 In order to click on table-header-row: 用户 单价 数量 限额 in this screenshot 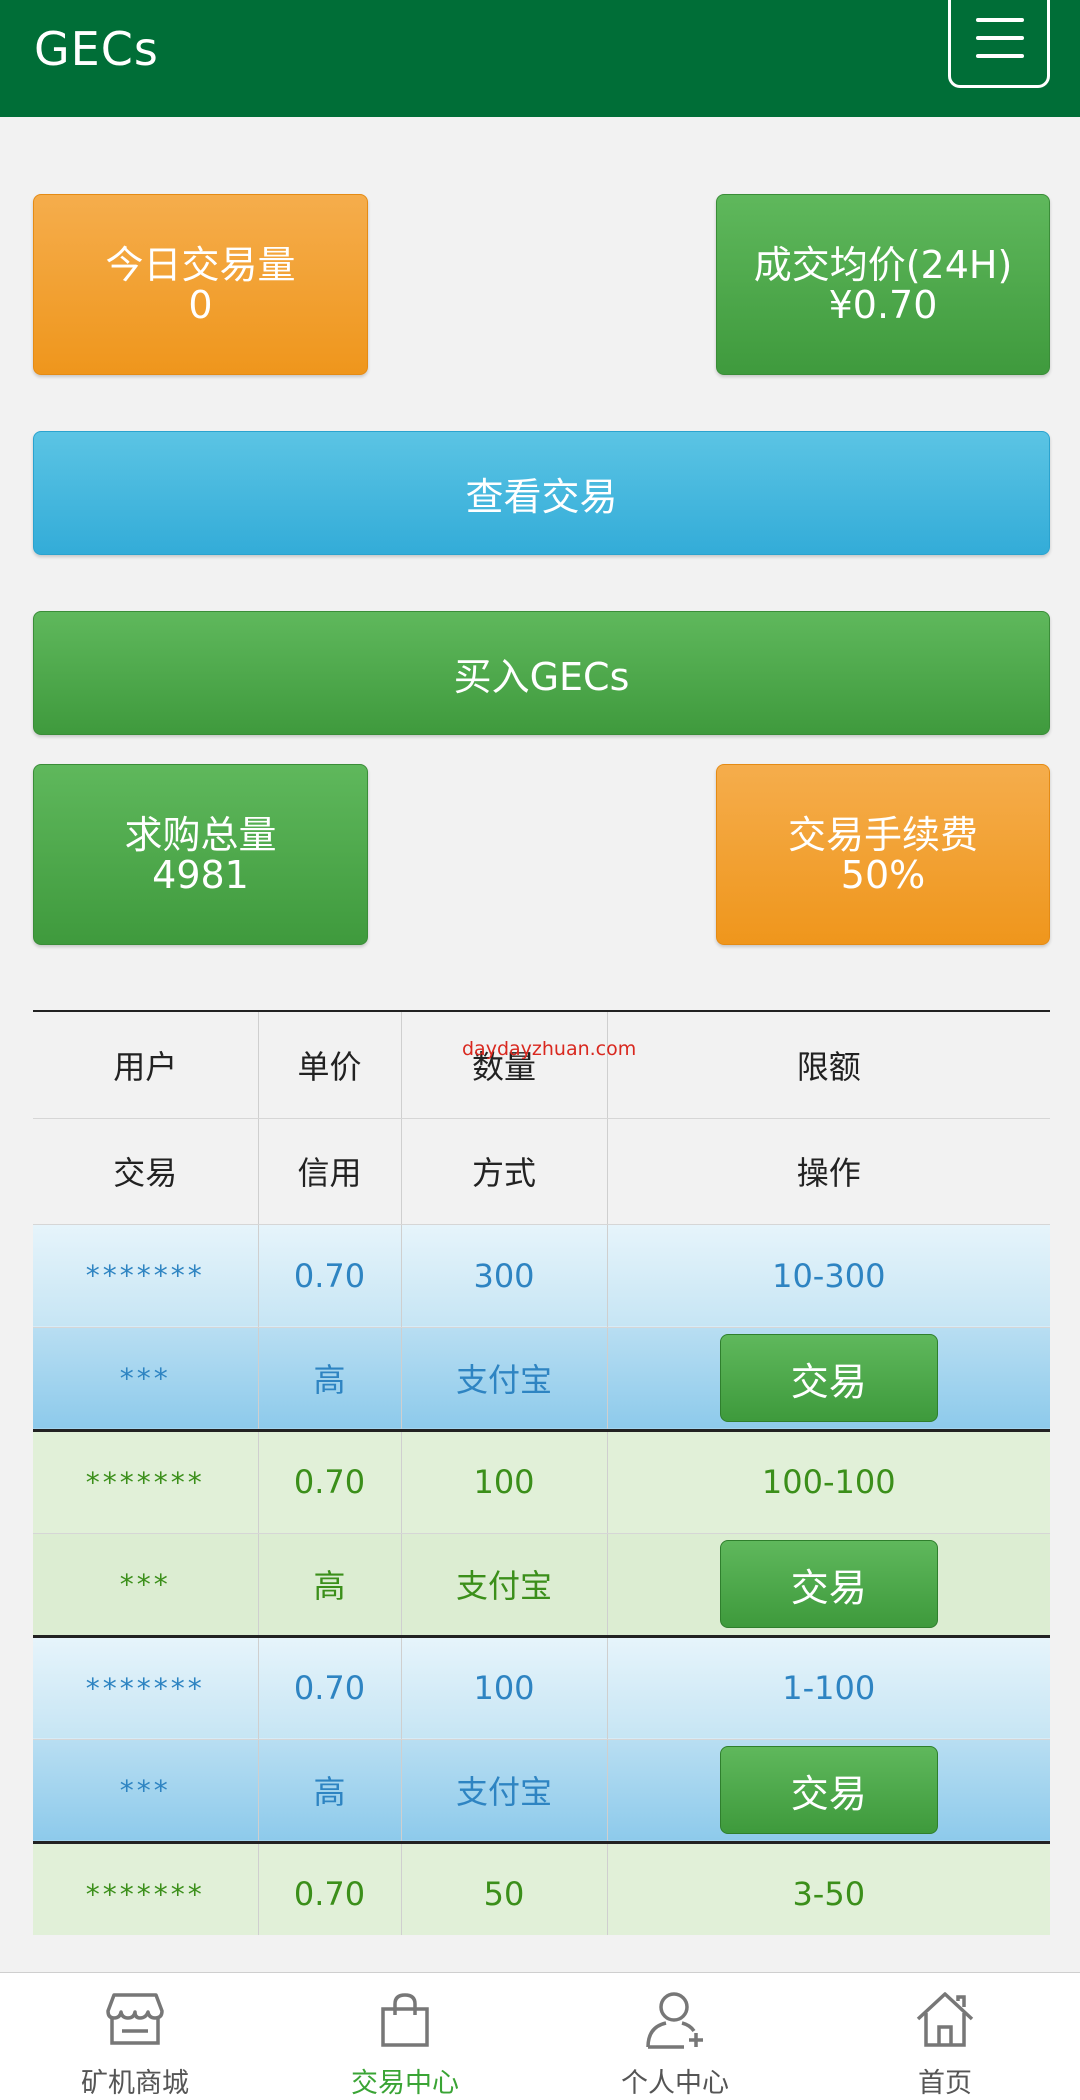, I will do `click(541, 1065)`.